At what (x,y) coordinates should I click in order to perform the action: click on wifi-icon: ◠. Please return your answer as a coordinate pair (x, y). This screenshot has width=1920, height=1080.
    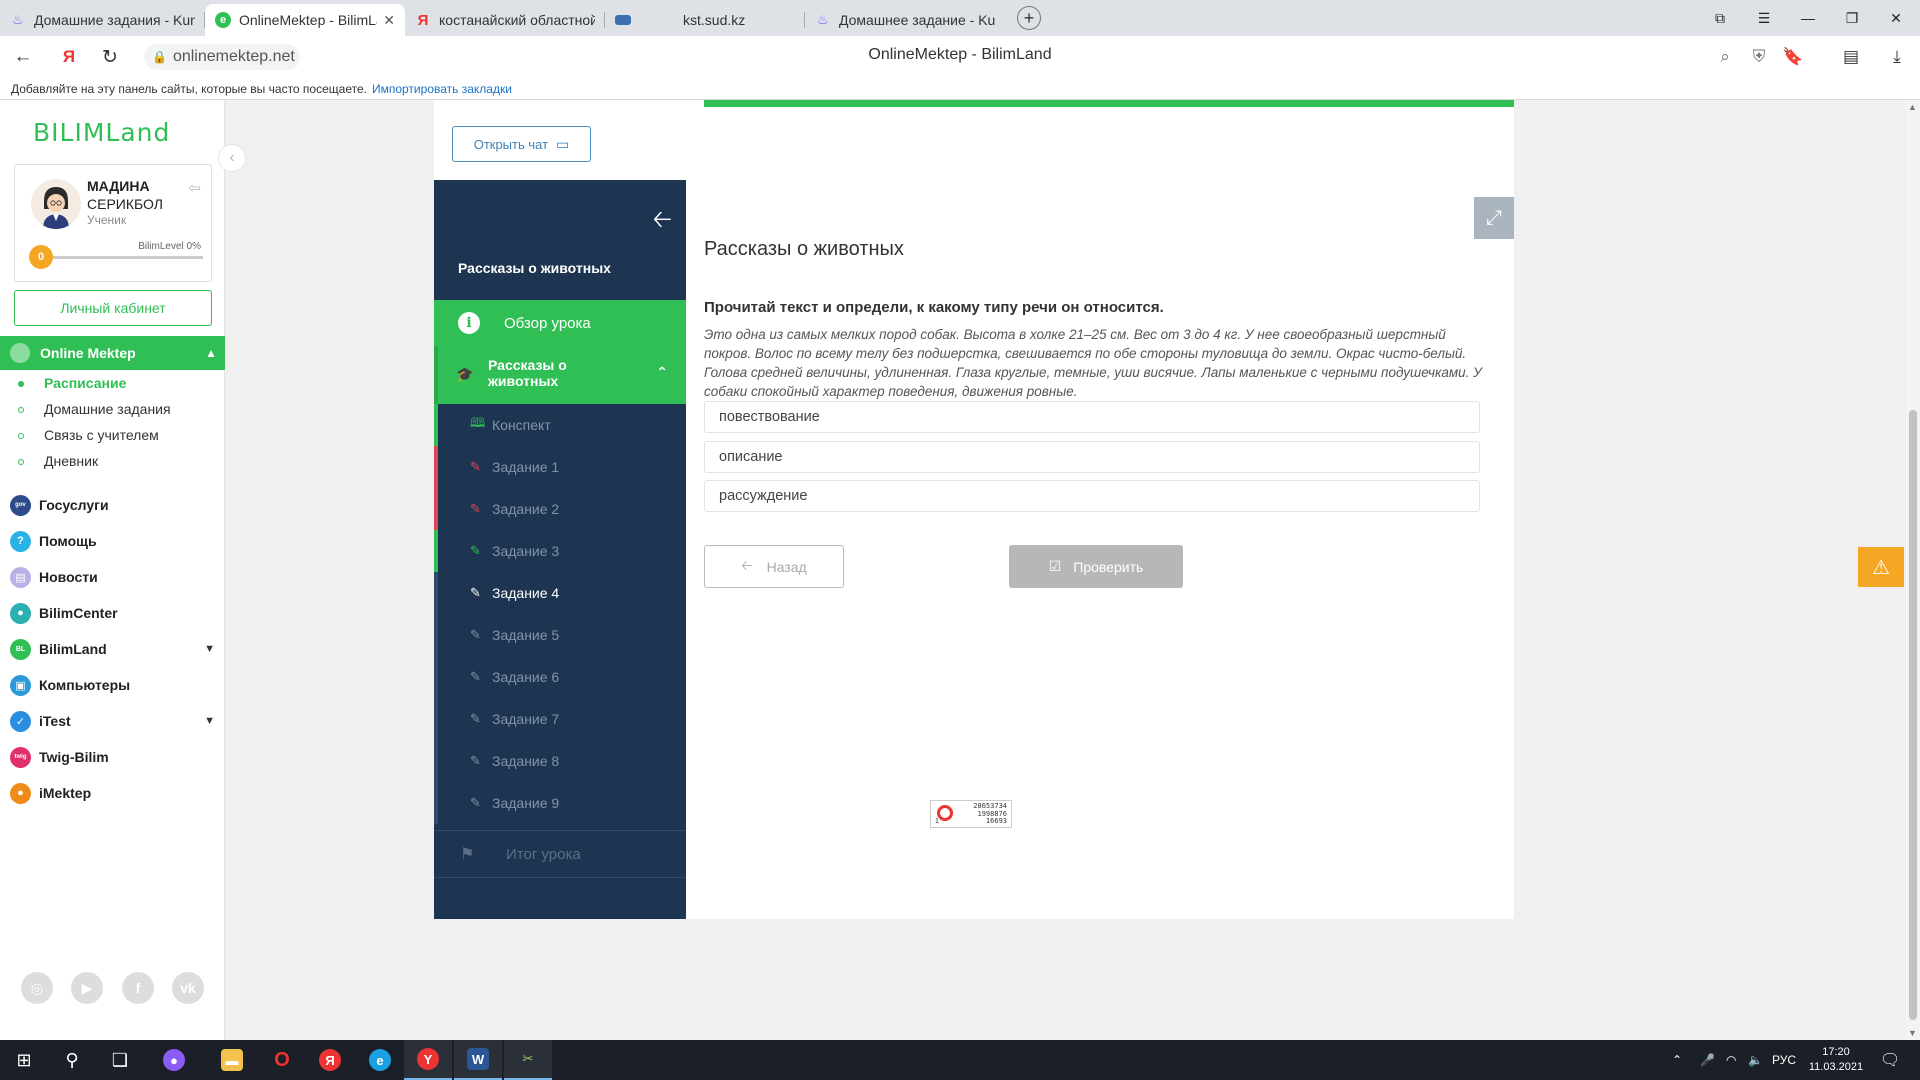
    Looking at the image, I should click on (1731, 1060).